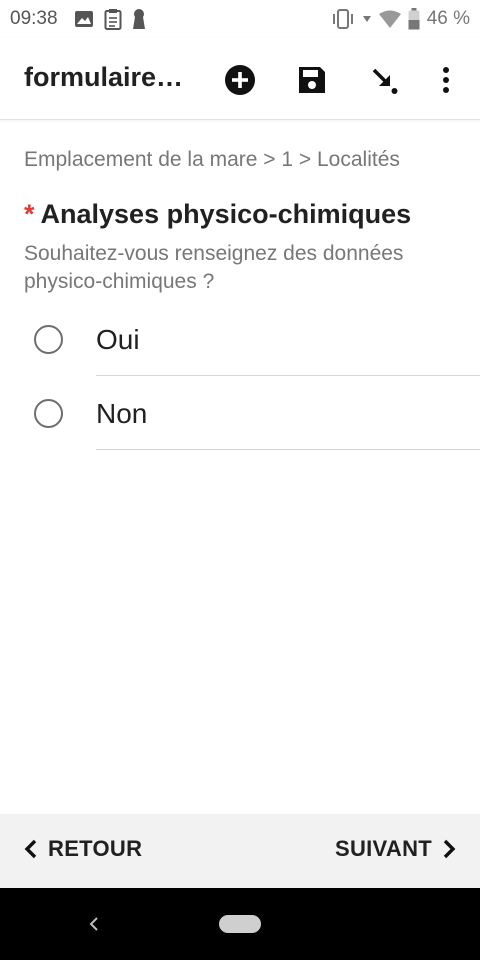 The height and width of the screenshot is (960, 480). Describe the element at coordinates (240, 851) in the screenshot. I see `form-navigation-bar: RETOUR SUIVANT` at that location.